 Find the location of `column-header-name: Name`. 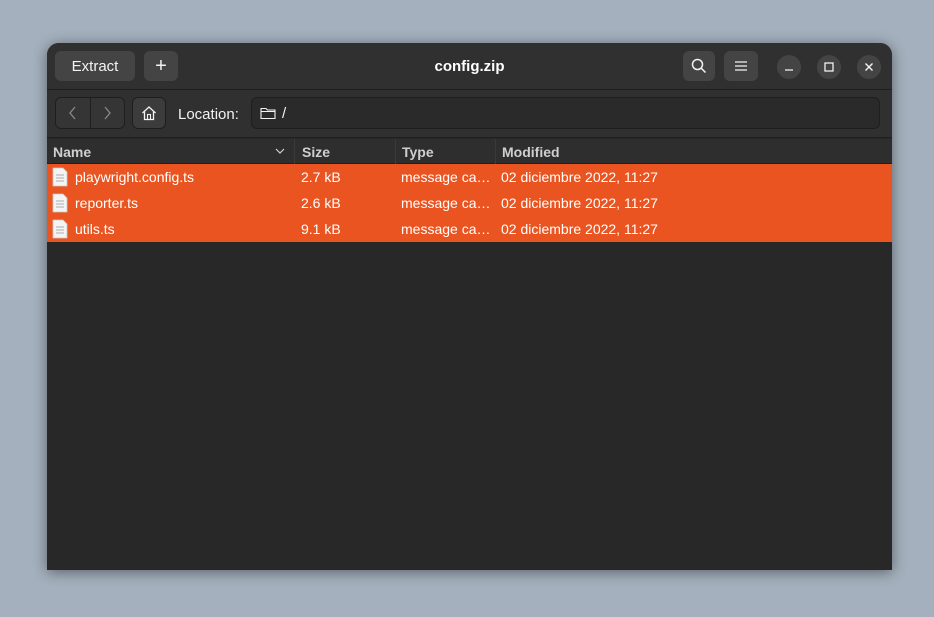

column-header-name: Name is located at coordinates (171, 151).